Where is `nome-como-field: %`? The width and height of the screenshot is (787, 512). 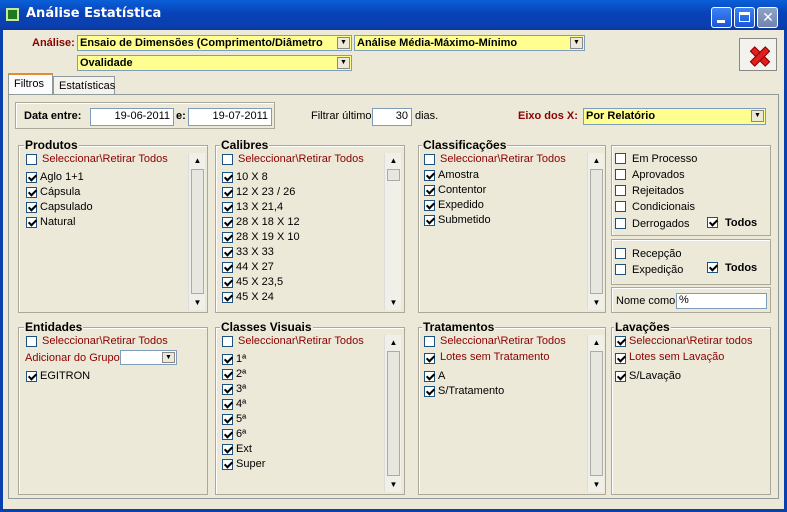
nome-como-field: % is located at coordinates (721, 301).